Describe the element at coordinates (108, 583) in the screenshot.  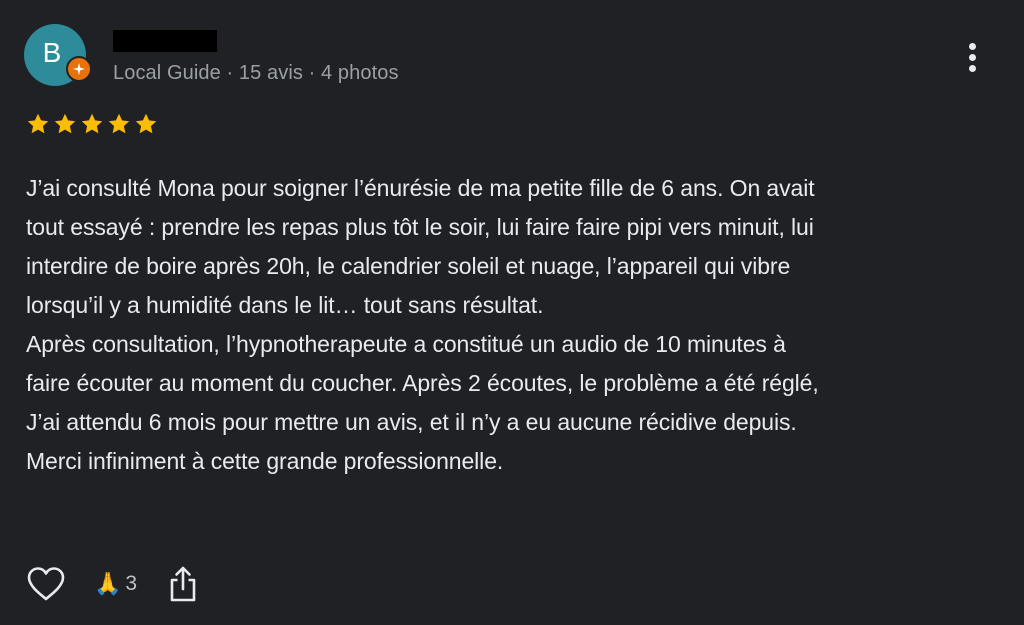
I see `praying-hands-icon: 🙏` at that location.